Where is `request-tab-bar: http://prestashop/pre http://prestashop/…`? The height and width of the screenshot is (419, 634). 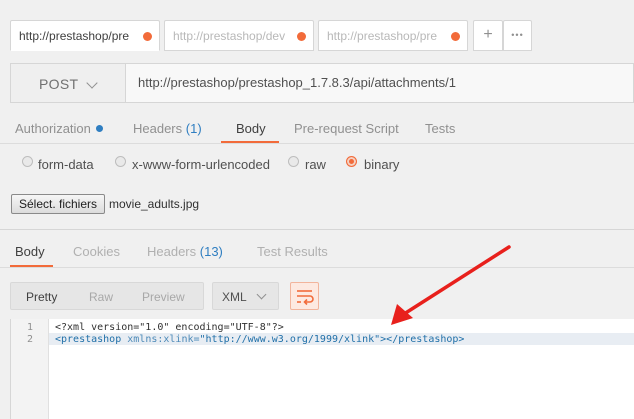 request-tab-bar: http://prestashop/pre http://prestashop/… is located at coordinates (317, 28).